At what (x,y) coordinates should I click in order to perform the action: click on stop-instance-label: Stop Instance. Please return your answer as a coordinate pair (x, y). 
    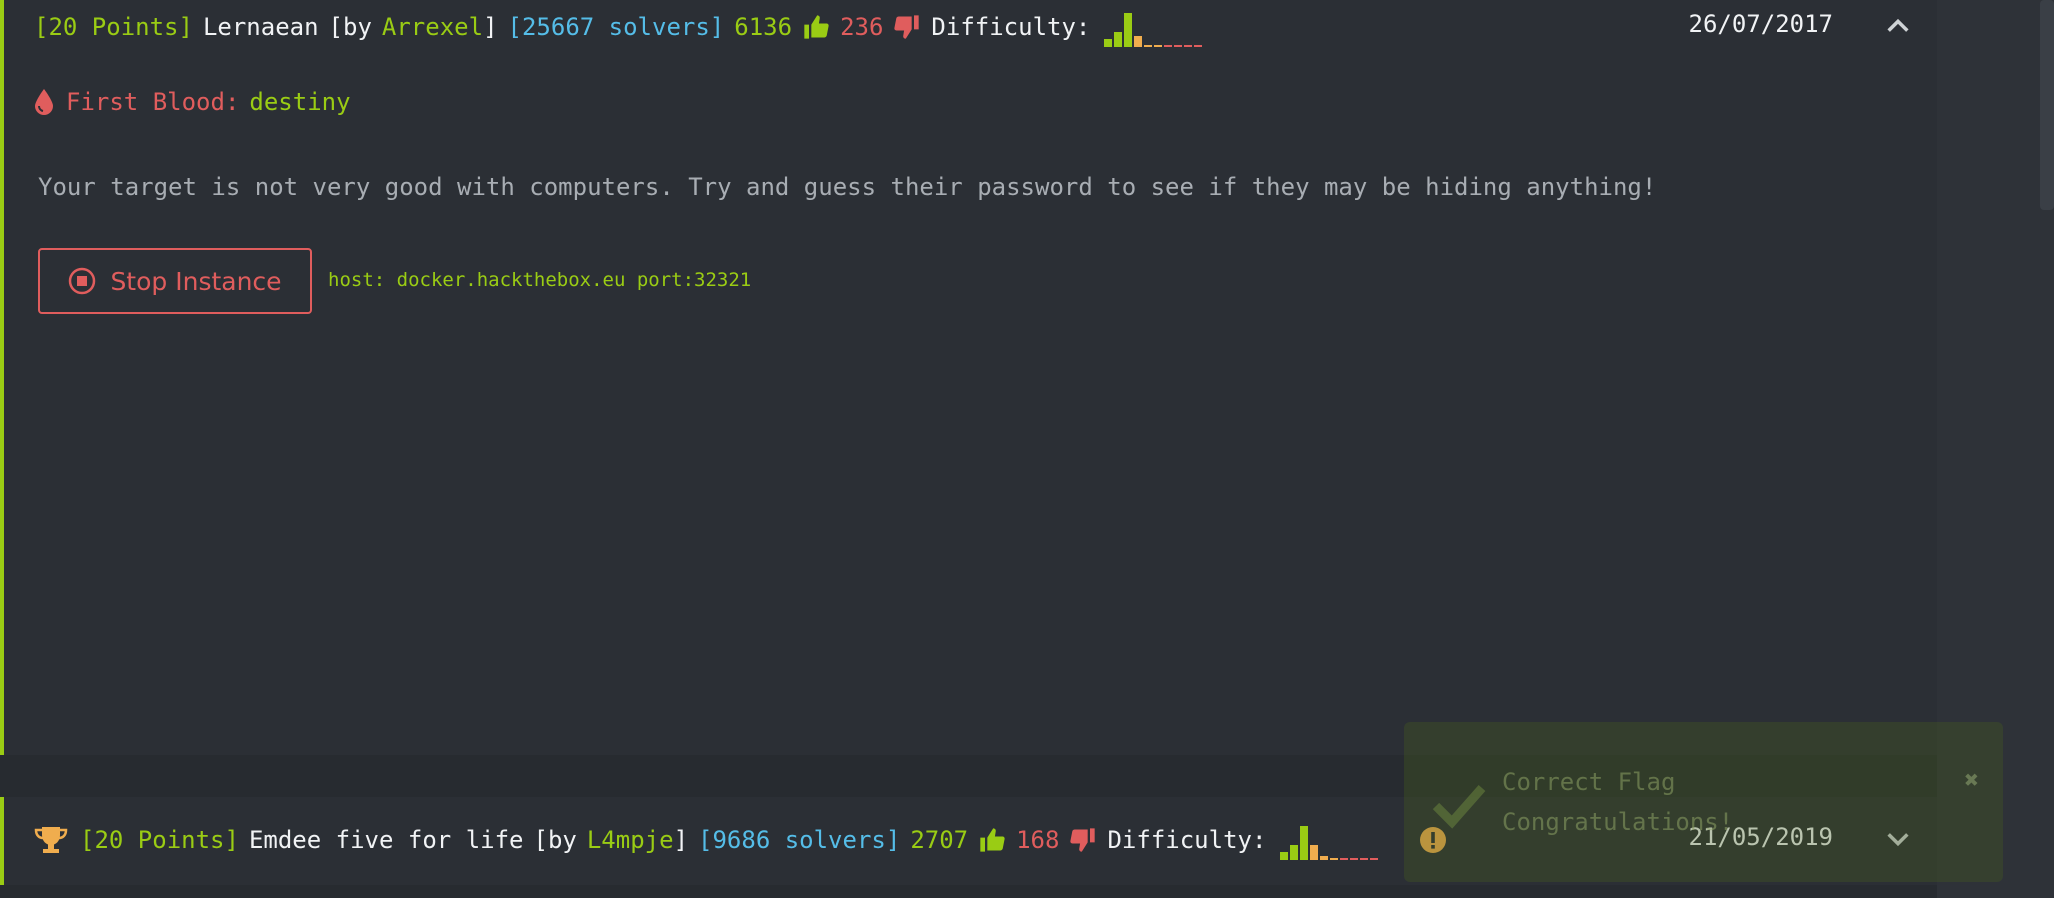
    Looking at the image, I should click on (196, 281).